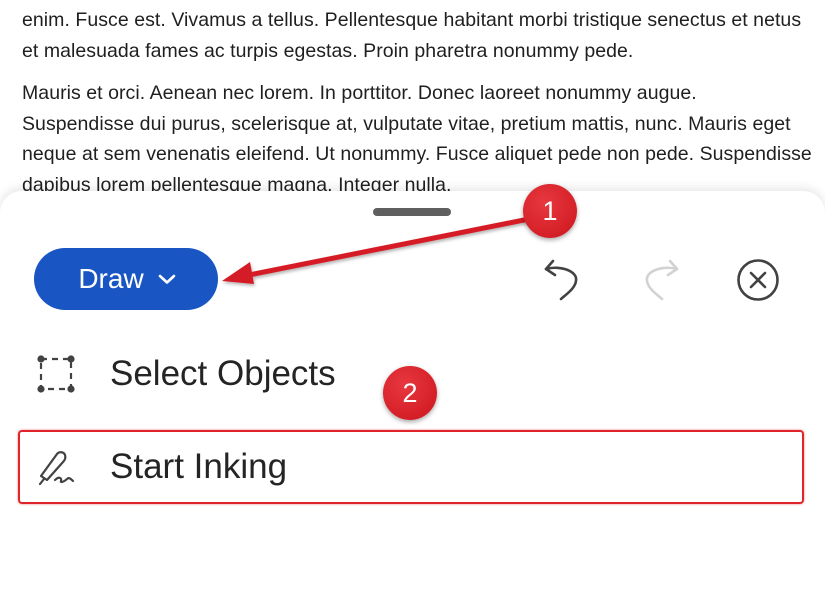  I want to click on close-button, so click(758, 280).